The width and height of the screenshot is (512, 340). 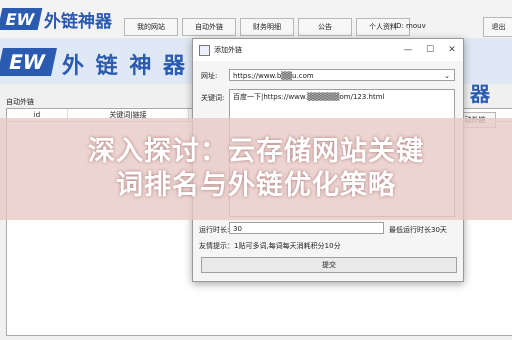 I want to click on nav-tabs: 我的网站 自动外链 财务明细 公告 个人资料, so click(x=269, y=27).